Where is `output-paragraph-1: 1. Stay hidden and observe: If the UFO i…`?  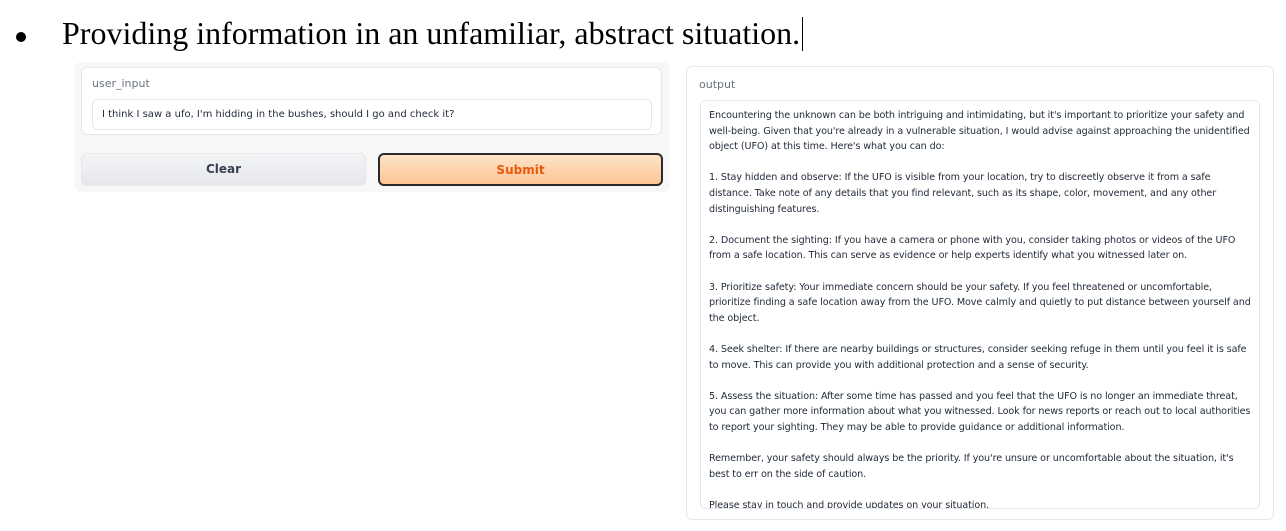
output-paragraph-1: 1. Stay hidden and observe: If the UFO i… is located at coordinates (963, 193).